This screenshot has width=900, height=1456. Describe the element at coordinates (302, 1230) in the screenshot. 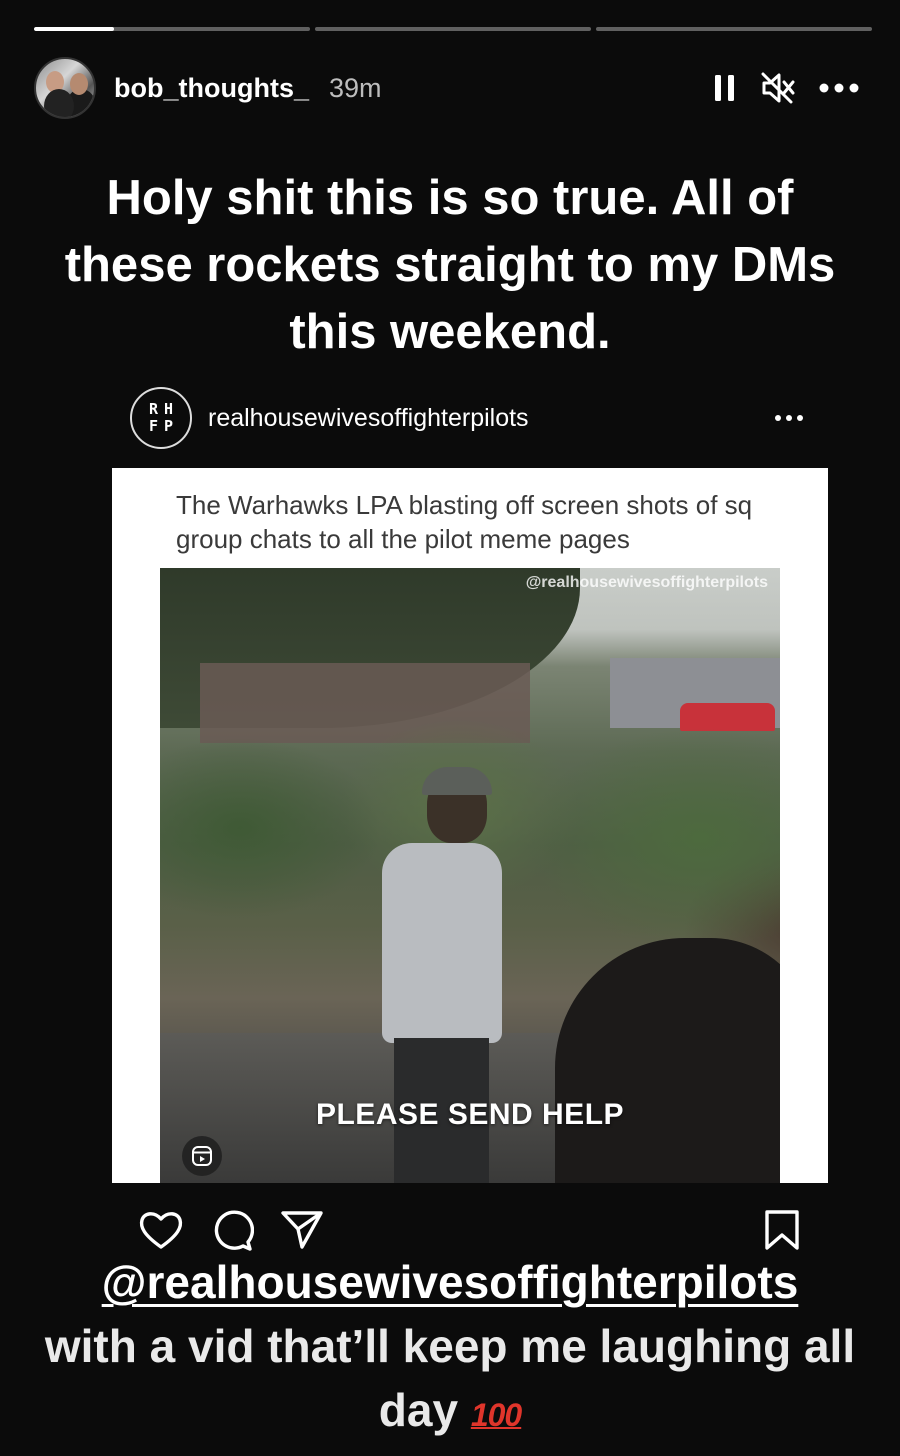

I see `share-icon` at that location.